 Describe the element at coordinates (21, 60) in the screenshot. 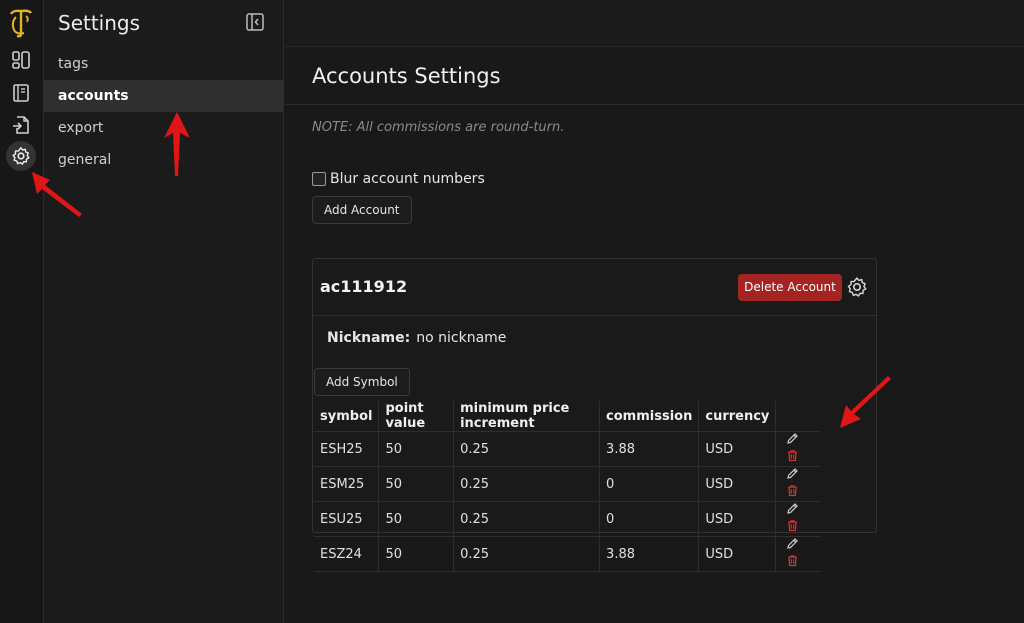

I see `dashboard-icon` at that location.